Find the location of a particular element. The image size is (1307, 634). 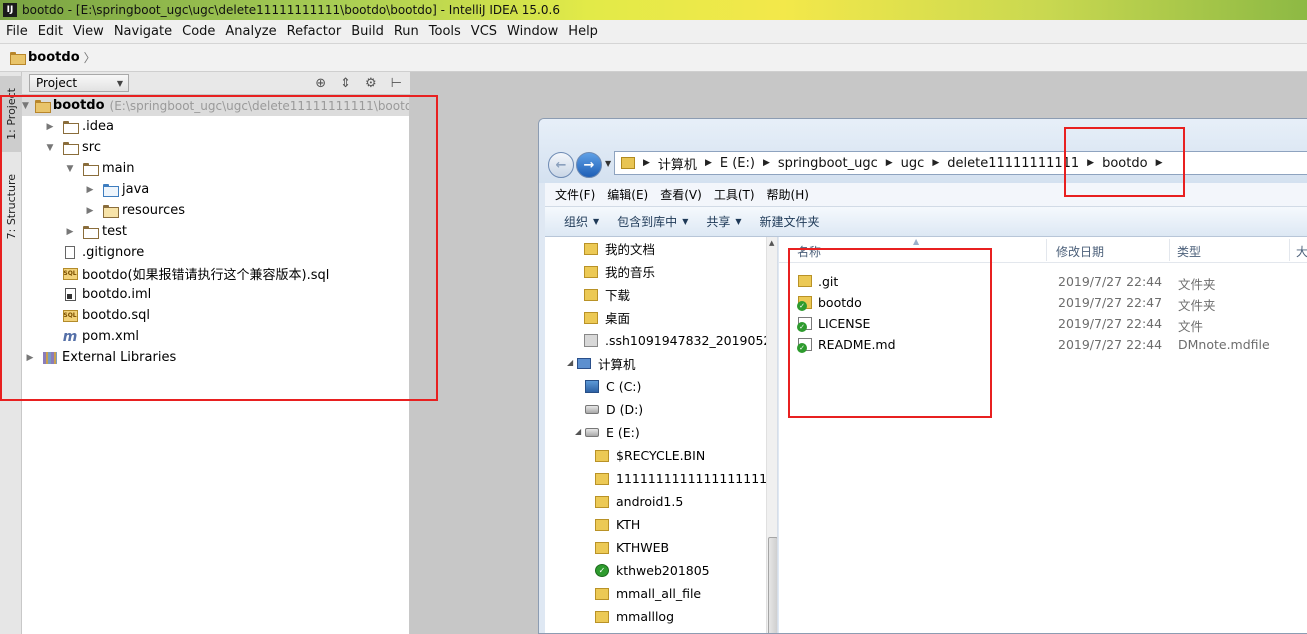

menu-tools: Tools is located at coordinates (445, 31).